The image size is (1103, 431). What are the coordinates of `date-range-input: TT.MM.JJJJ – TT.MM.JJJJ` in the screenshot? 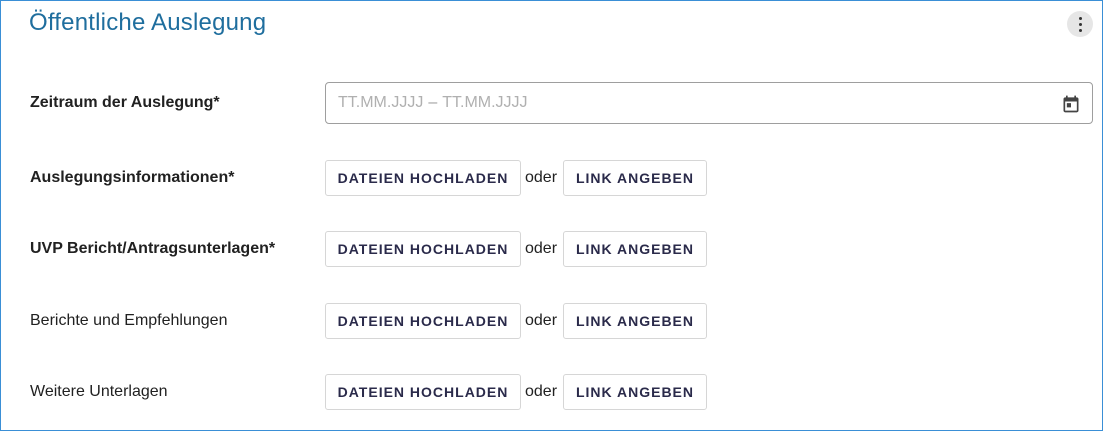 It's located at (709, 103).